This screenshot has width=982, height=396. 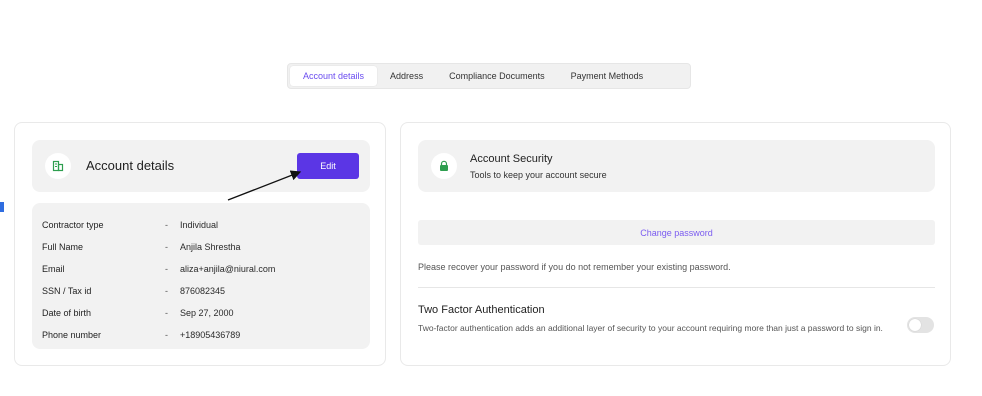 I want to click on info-value: +18905436789, so click(x=210, y=335).